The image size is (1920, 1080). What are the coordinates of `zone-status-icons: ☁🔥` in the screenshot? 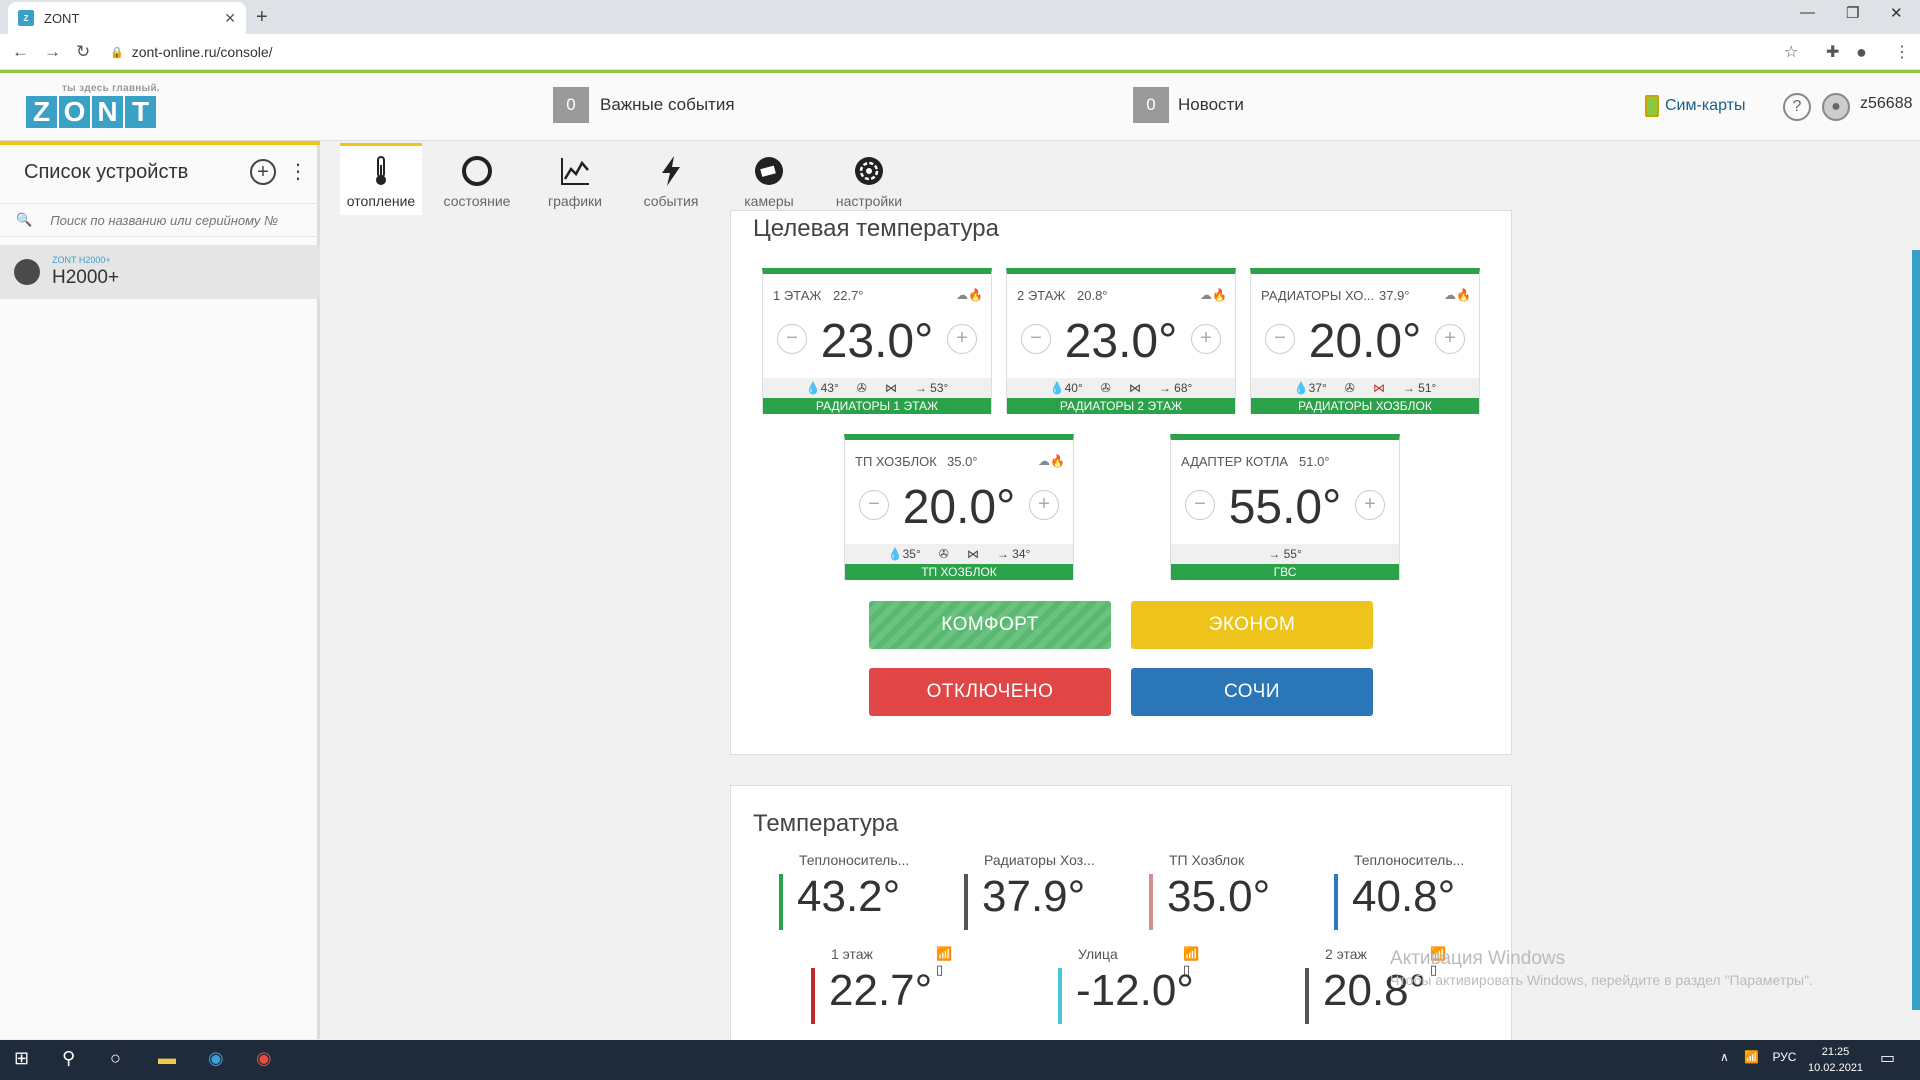 It's located at (1213, 295).